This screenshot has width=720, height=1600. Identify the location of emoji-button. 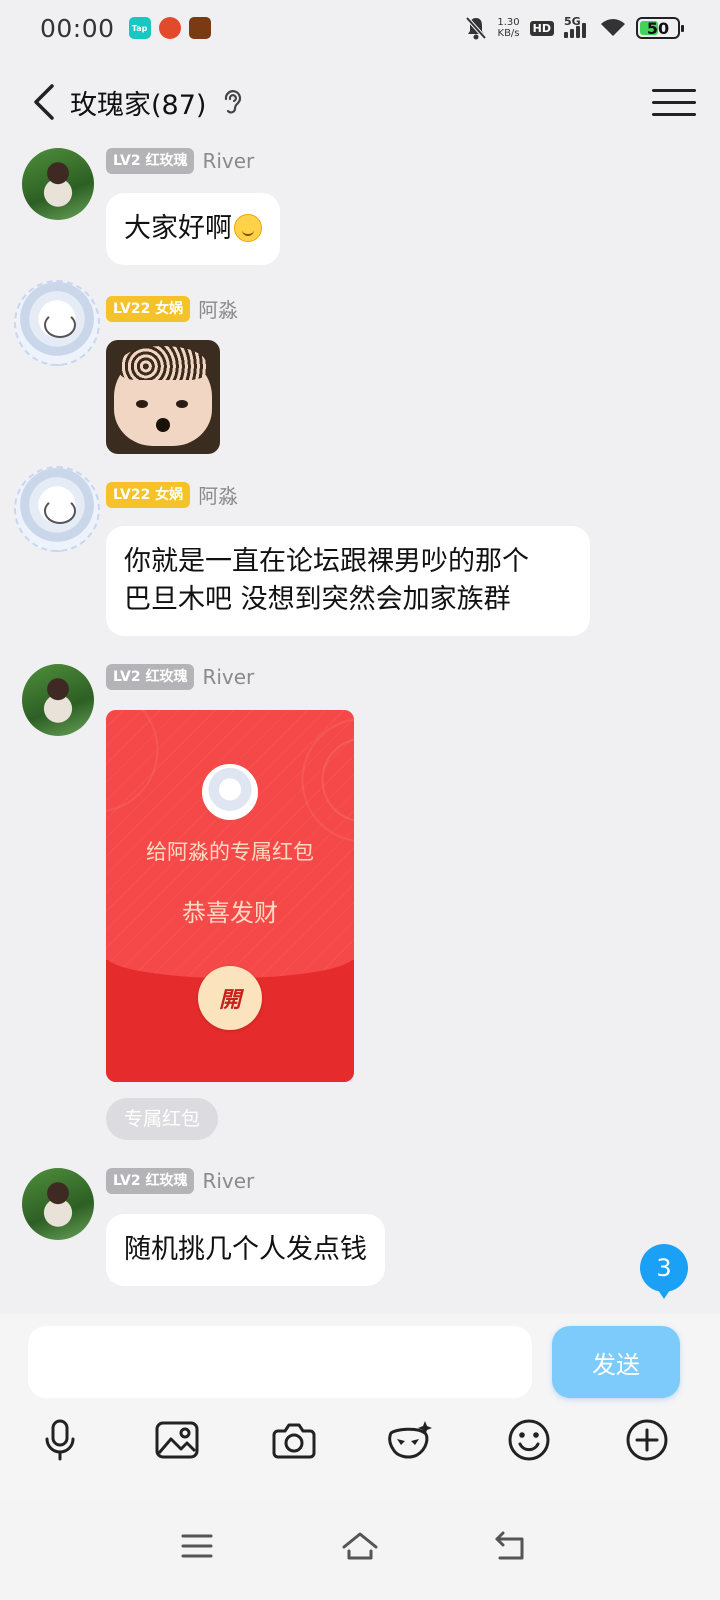
(529, 1440).